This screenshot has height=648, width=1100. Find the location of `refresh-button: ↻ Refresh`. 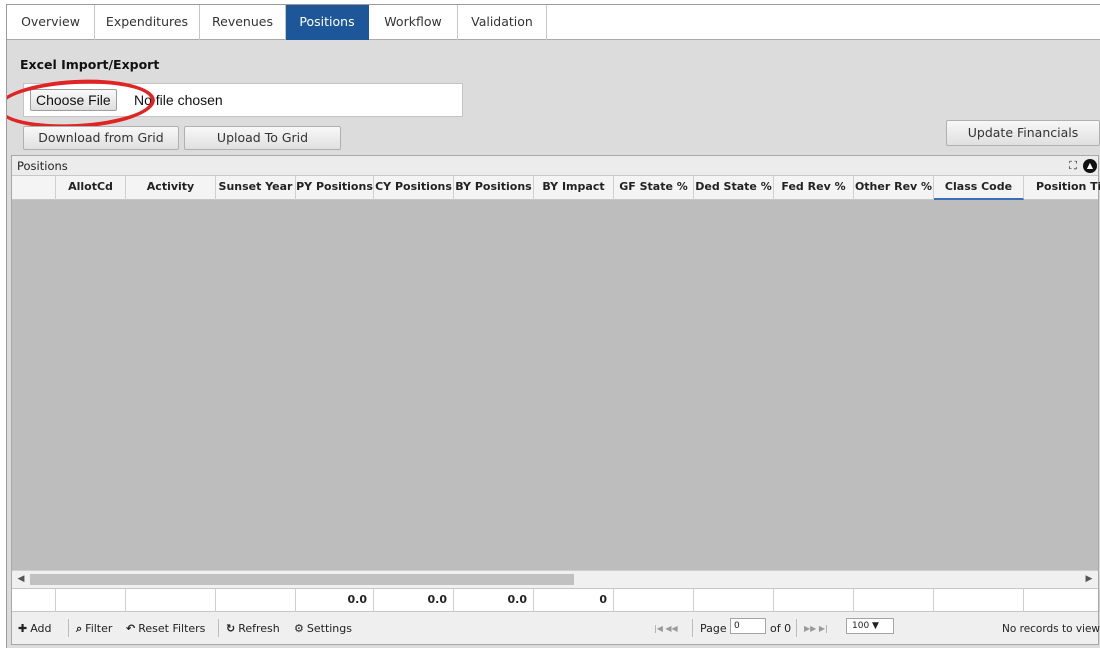

refresh-button: ↻ Refresh is located at coordinates (253, 629).